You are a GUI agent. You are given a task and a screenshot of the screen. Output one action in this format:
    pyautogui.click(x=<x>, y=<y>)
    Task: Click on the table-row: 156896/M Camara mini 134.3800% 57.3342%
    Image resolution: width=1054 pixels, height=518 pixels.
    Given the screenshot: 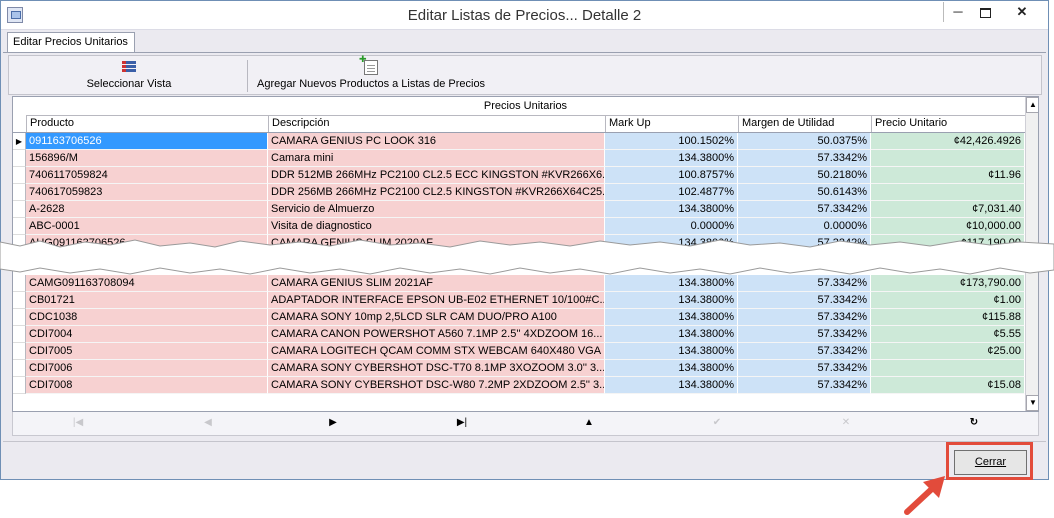 What is the action you would take?
    pyautogui.click(x=519, y=158)
    